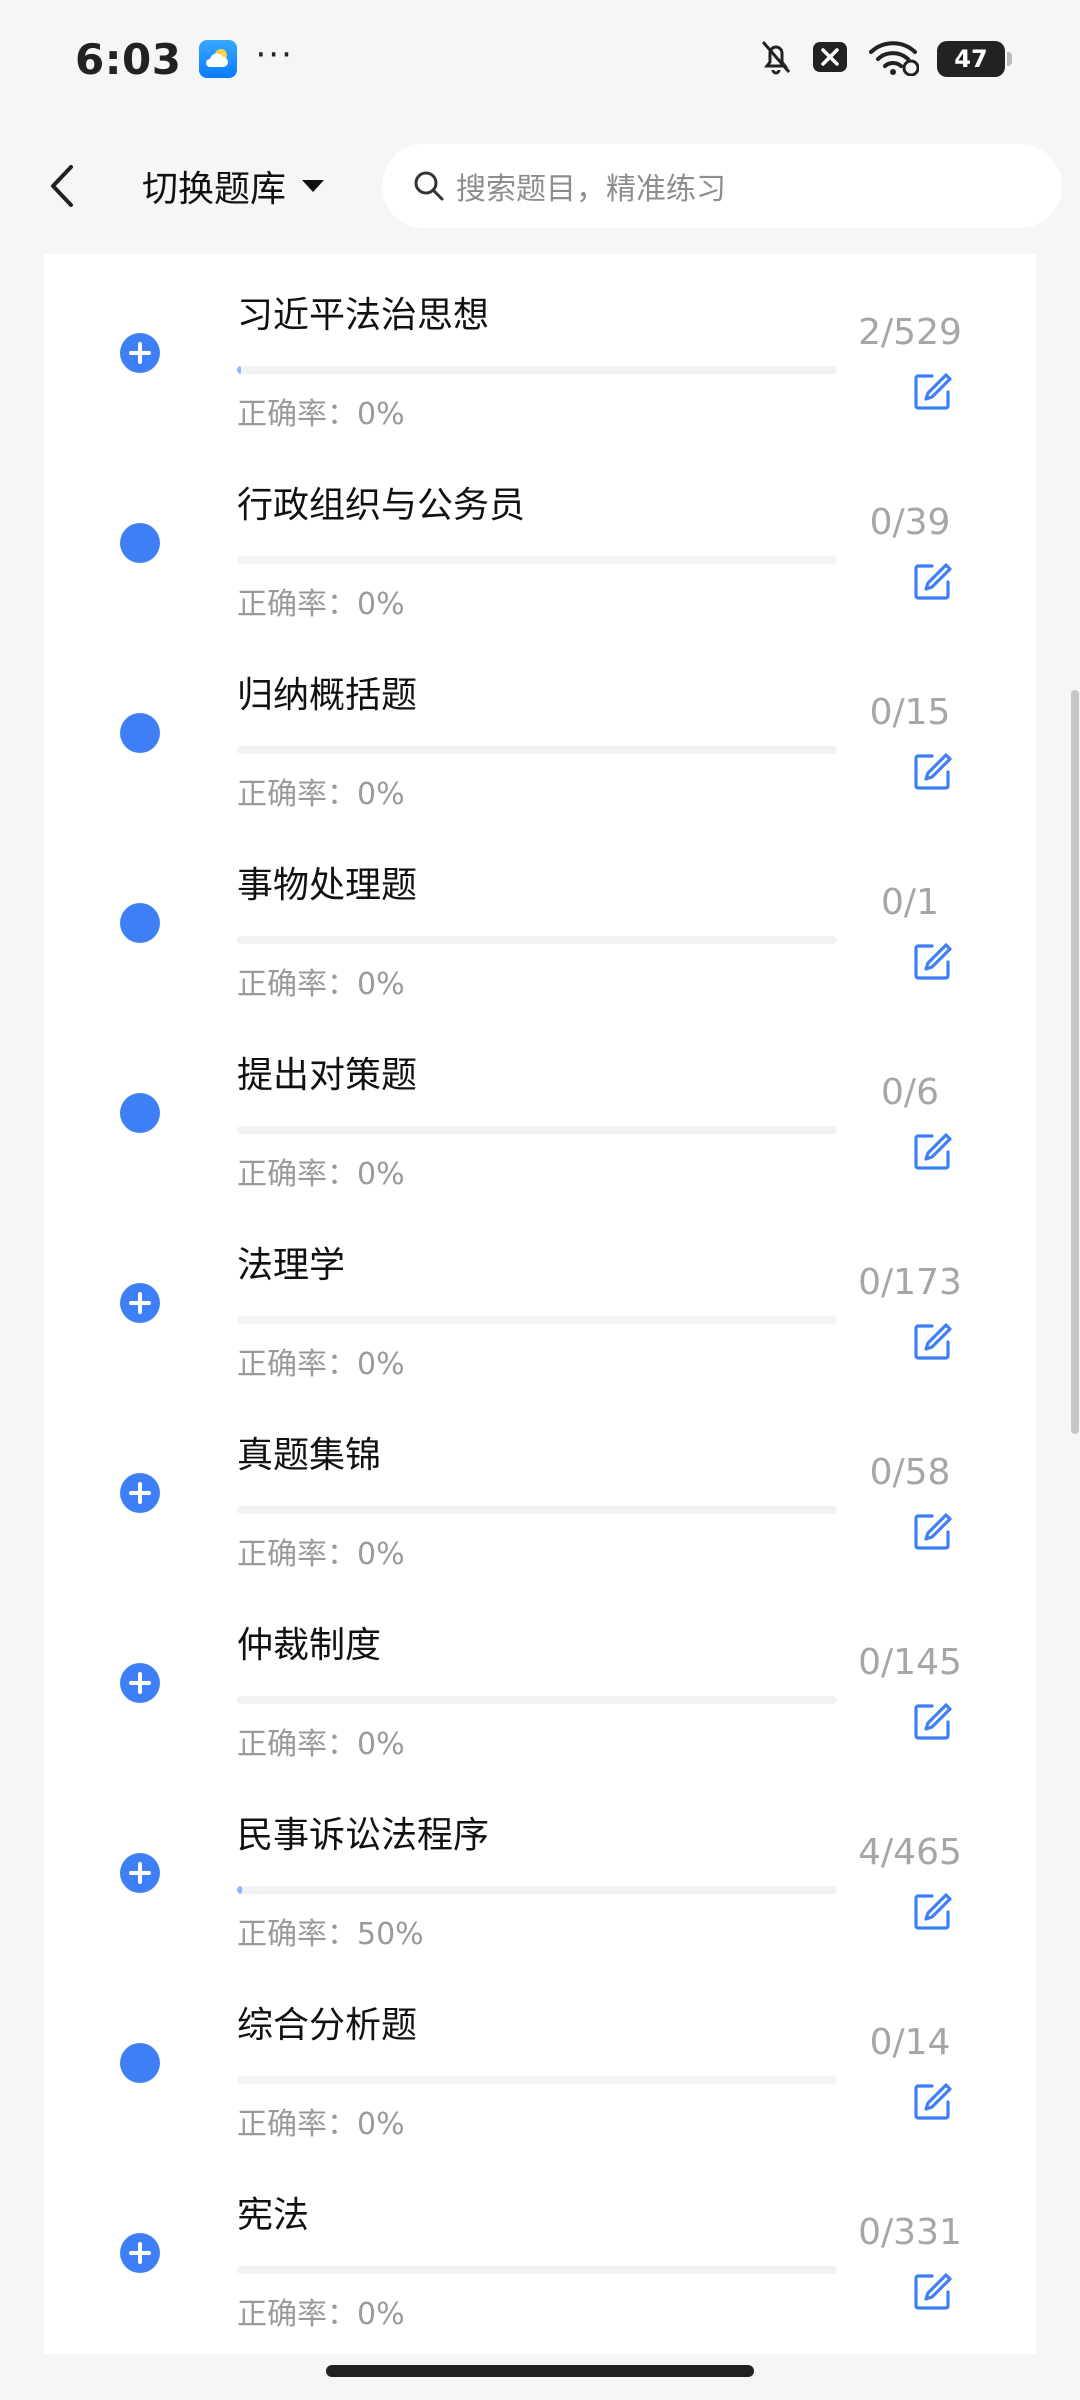 The image size is (1080, 2400). I want to click on header: 切换题库 搜索题目，精准练习, so click(540, 186).